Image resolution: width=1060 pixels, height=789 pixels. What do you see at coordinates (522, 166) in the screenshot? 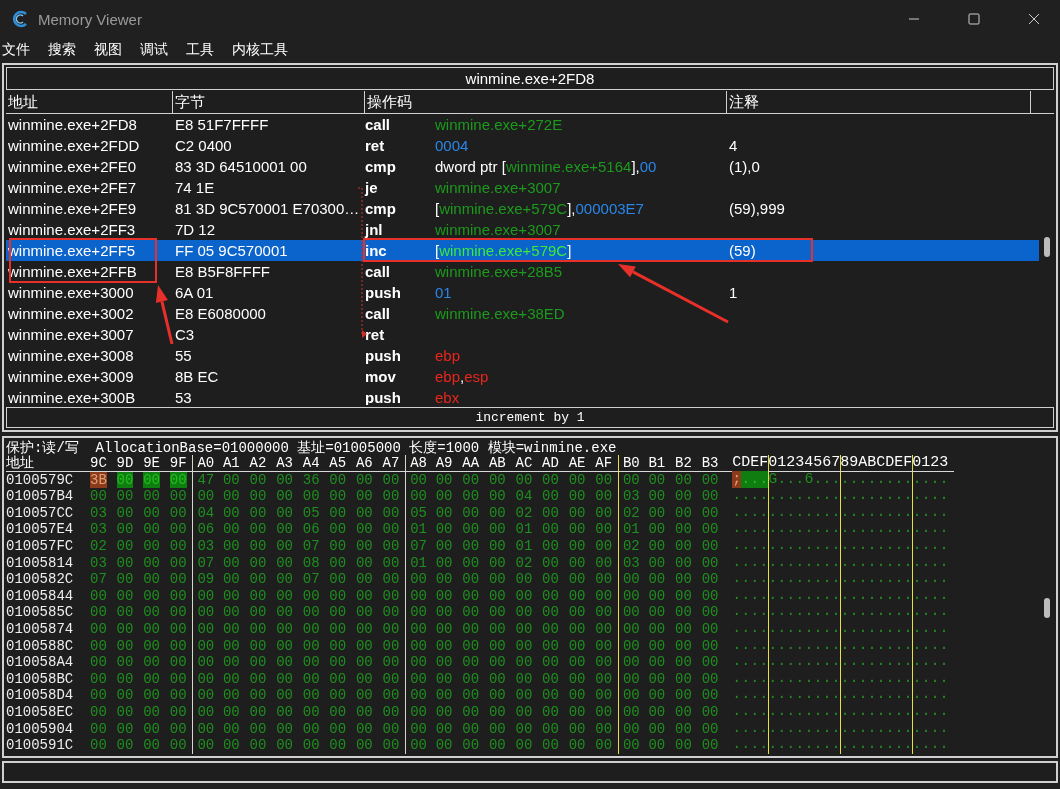
I see `disassembly-row: winmine.exe+2FE0 83 3D 64510001 00 cmp dword ptr [winmine.exe+5164],00 (1),0` at bounding box center [522, 166].